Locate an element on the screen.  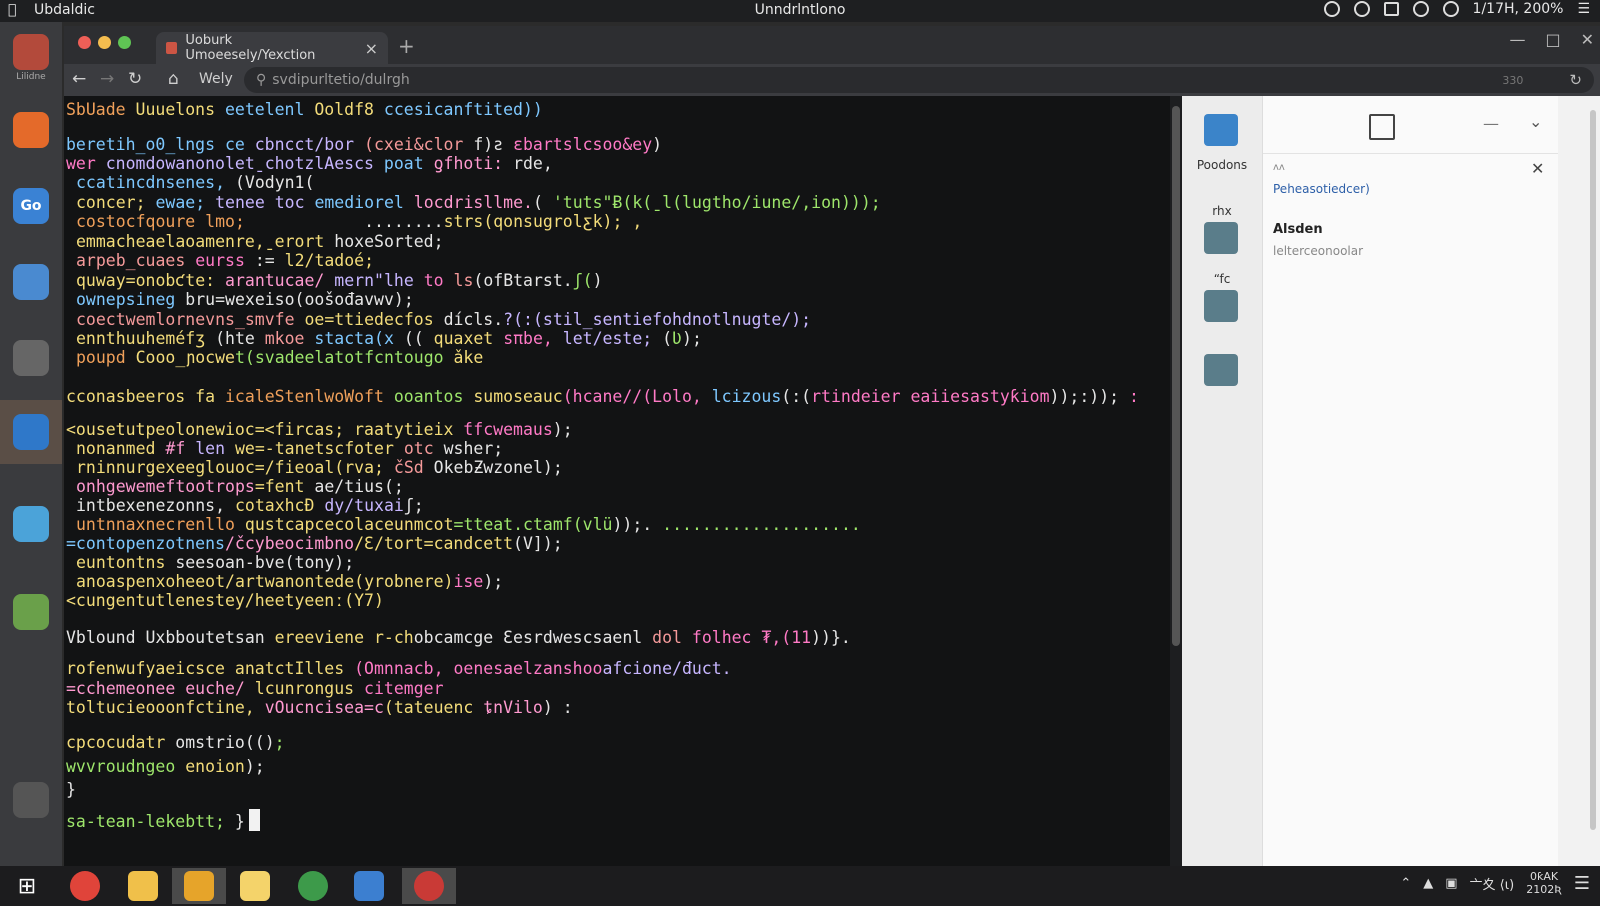
wifi-icon is located at coordinates (1420, 9).